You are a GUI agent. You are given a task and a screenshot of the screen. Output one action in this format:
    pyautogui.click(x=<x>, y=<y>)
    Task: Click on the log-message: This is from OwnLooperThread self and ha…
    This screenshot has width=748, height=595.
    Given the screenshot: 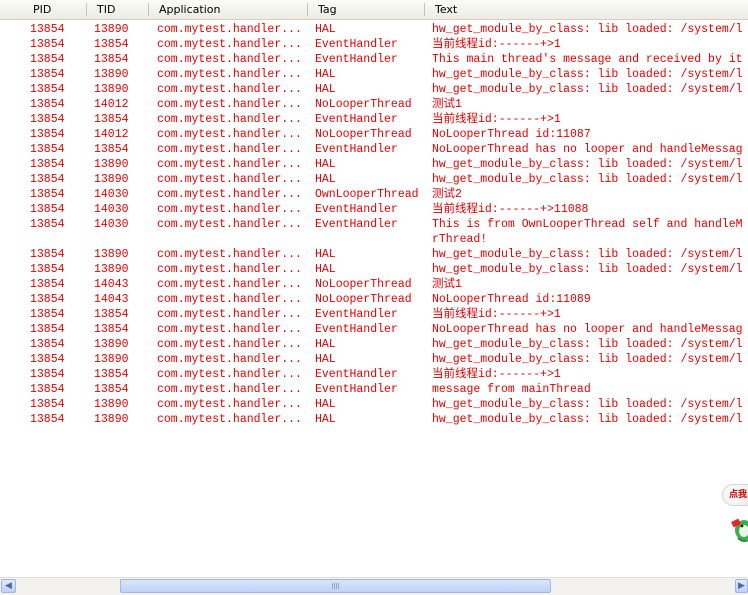 What is the action you would take?
    pyautogui.click(x=587, y=224)
    